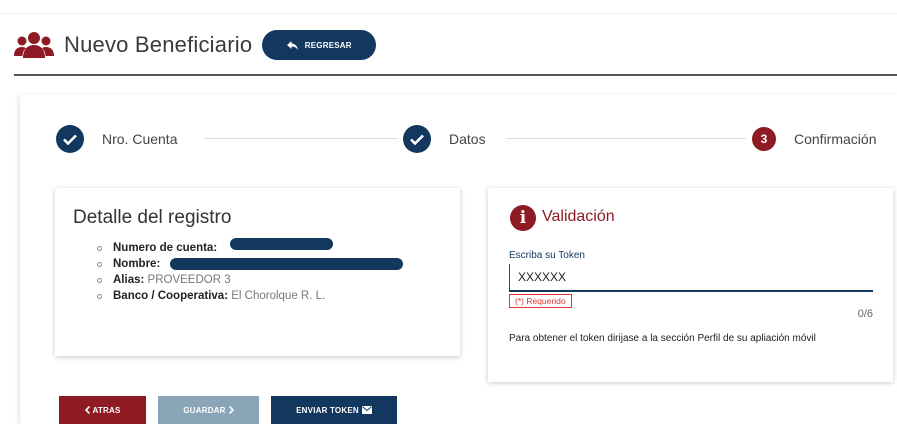 The image size is (897, 424). What do you see at coordinates (189, 280) in the screenshot?
I see `detail-value: PROVEEDOR 3` at bounding box center [189, 280].